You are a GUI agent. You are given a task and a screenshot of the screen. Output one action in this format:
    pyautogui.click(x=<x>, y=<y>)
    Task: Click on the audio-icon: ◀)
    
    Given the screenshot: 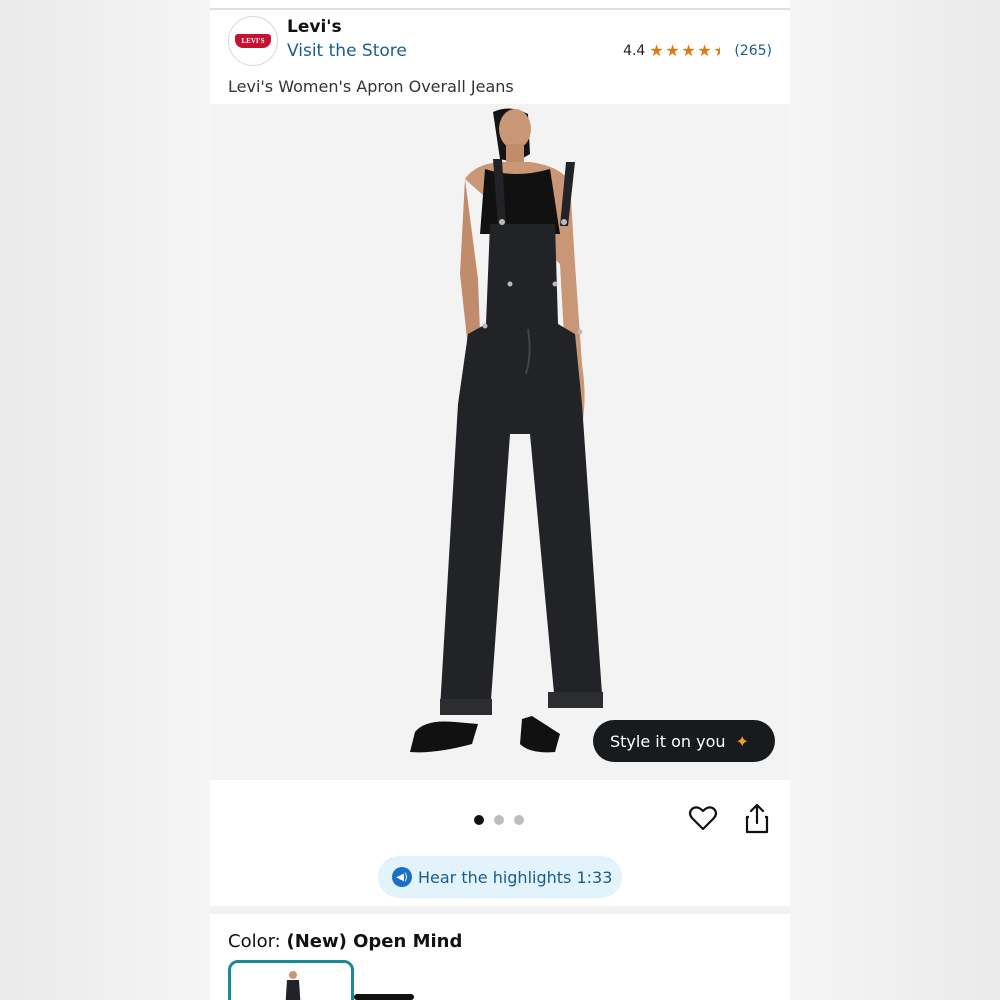 What is the action you would take?
    pyautogui.click(x=402, y=877)
    